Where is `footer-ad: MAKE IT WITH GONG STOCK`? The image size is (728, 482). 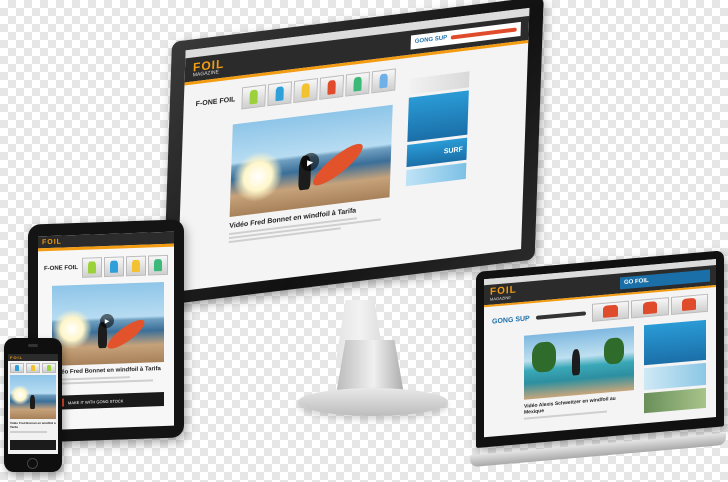 footer-ad: MAKE IT WITH GONG STOCK is located at coordinates (108, 400).